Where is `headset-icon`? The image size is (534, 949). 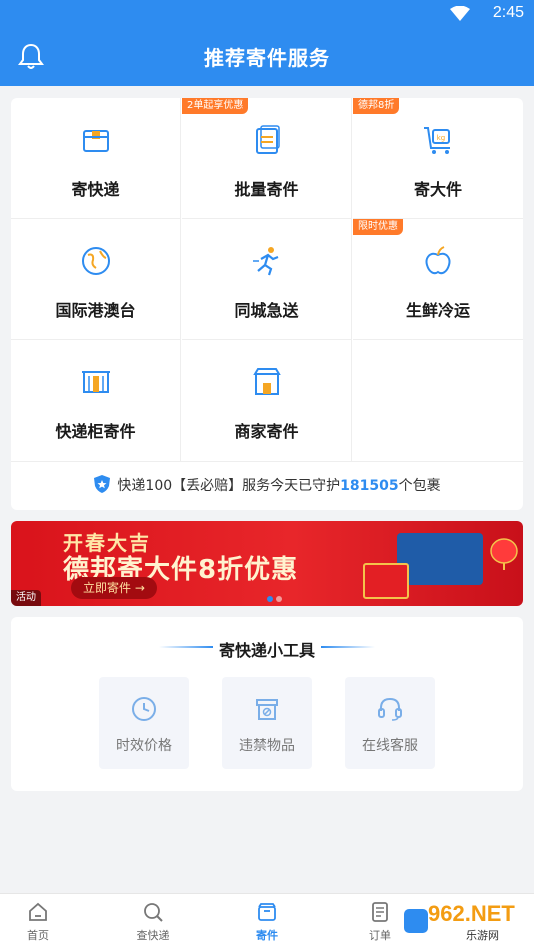 headset-icon is located at coordinates (390, 709).